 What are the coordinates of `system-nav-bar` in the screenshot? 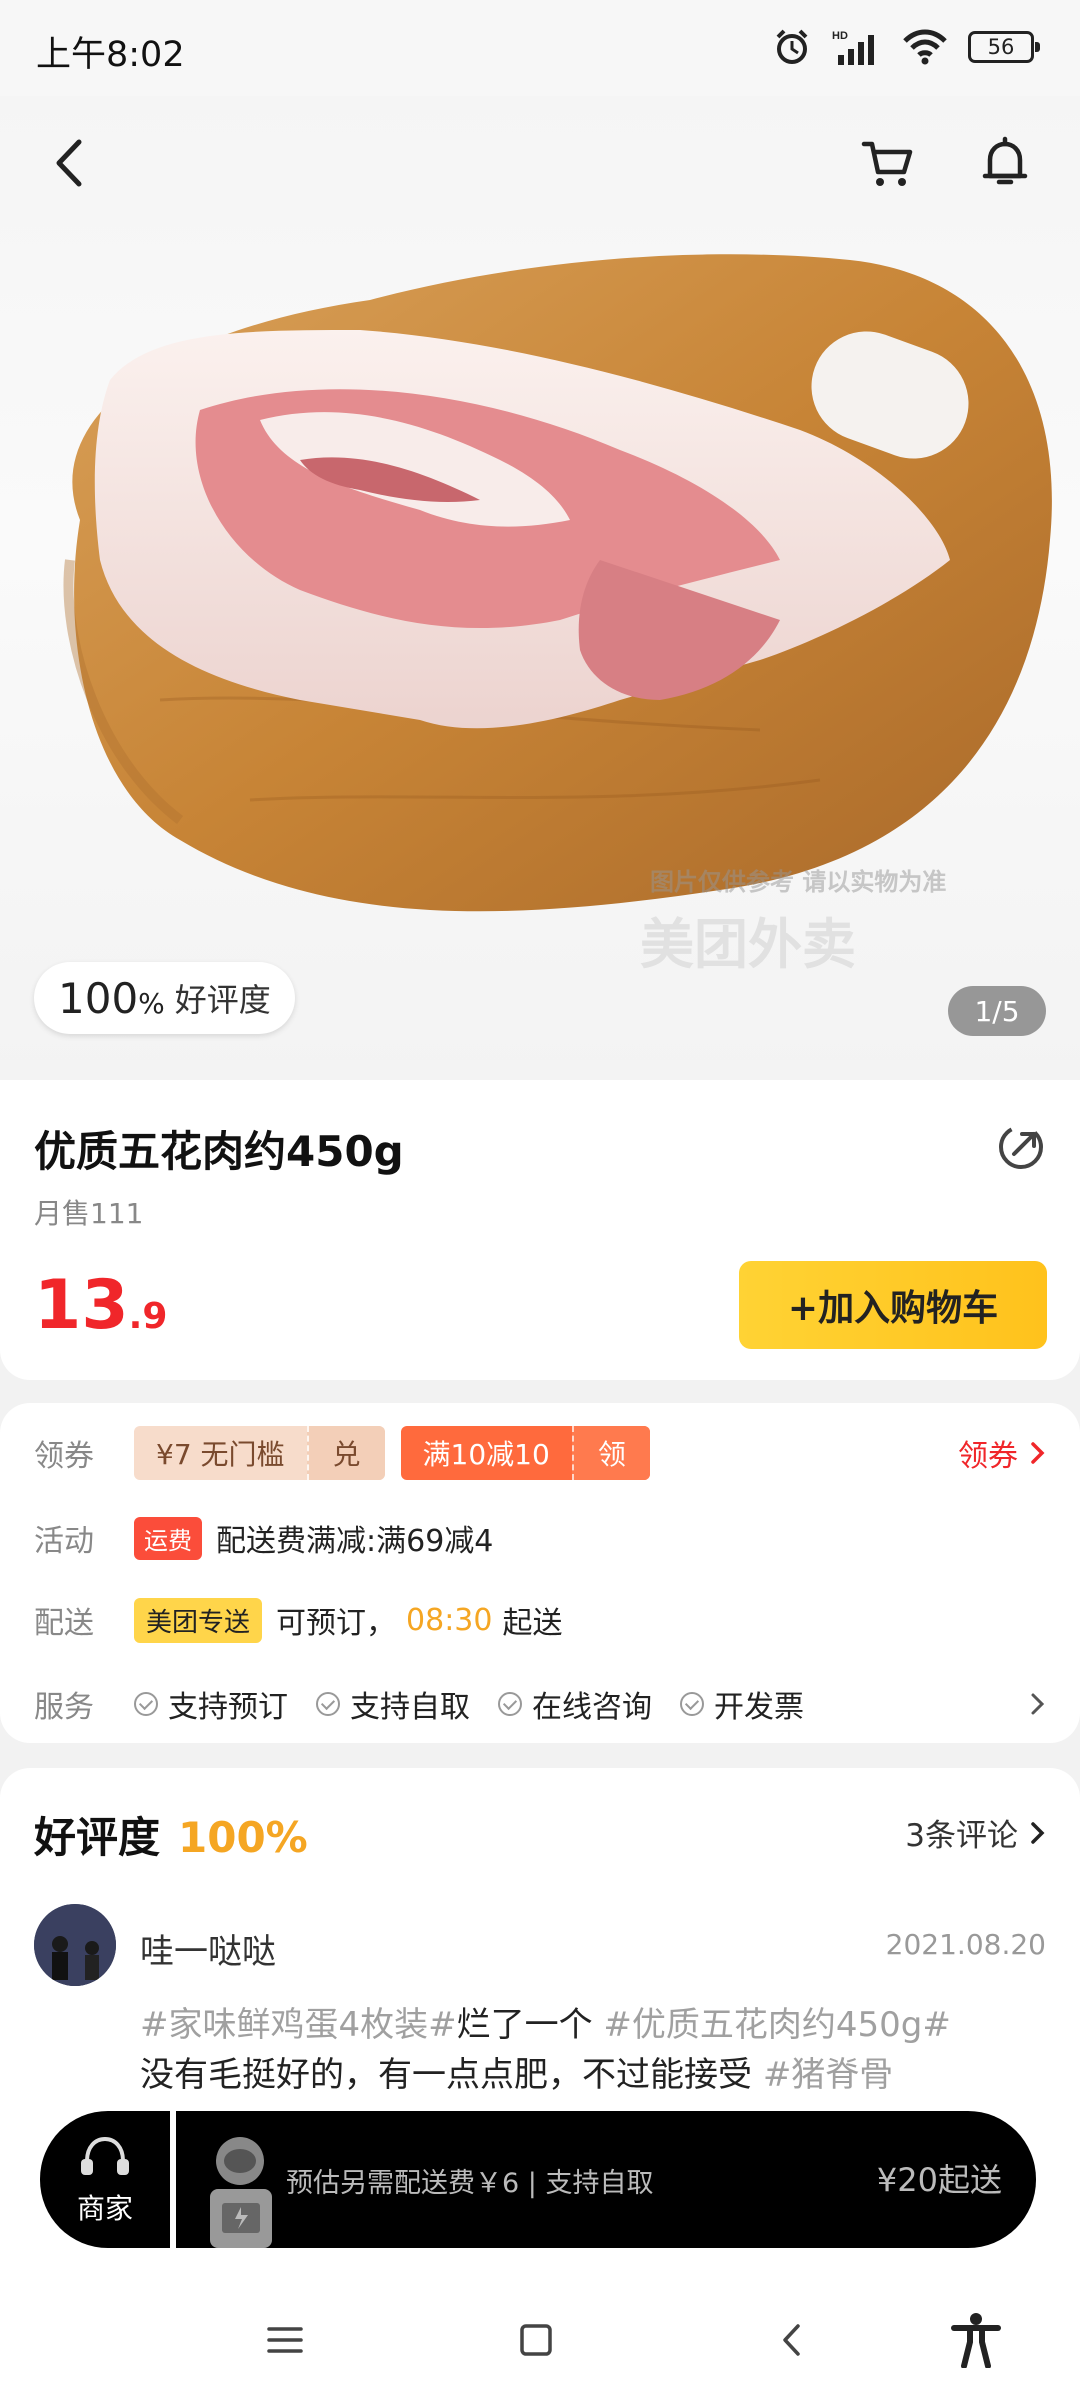 It's located at (540, 2335).